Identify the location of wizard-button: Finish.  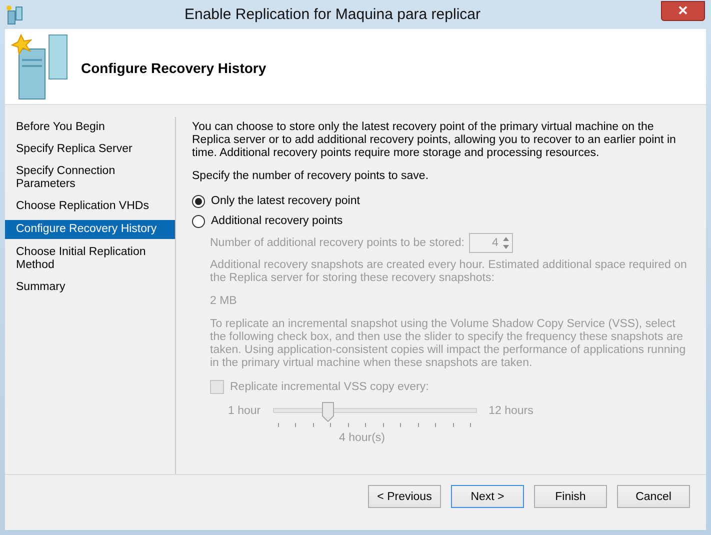
(570, 496).